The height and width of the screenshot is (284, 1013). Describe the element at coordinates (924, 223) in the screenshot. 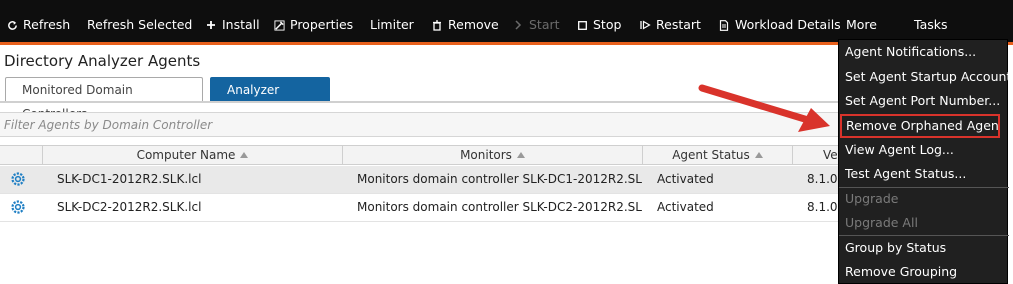

I see `menu-item-upgrade-all: Upgrade All` at that location.